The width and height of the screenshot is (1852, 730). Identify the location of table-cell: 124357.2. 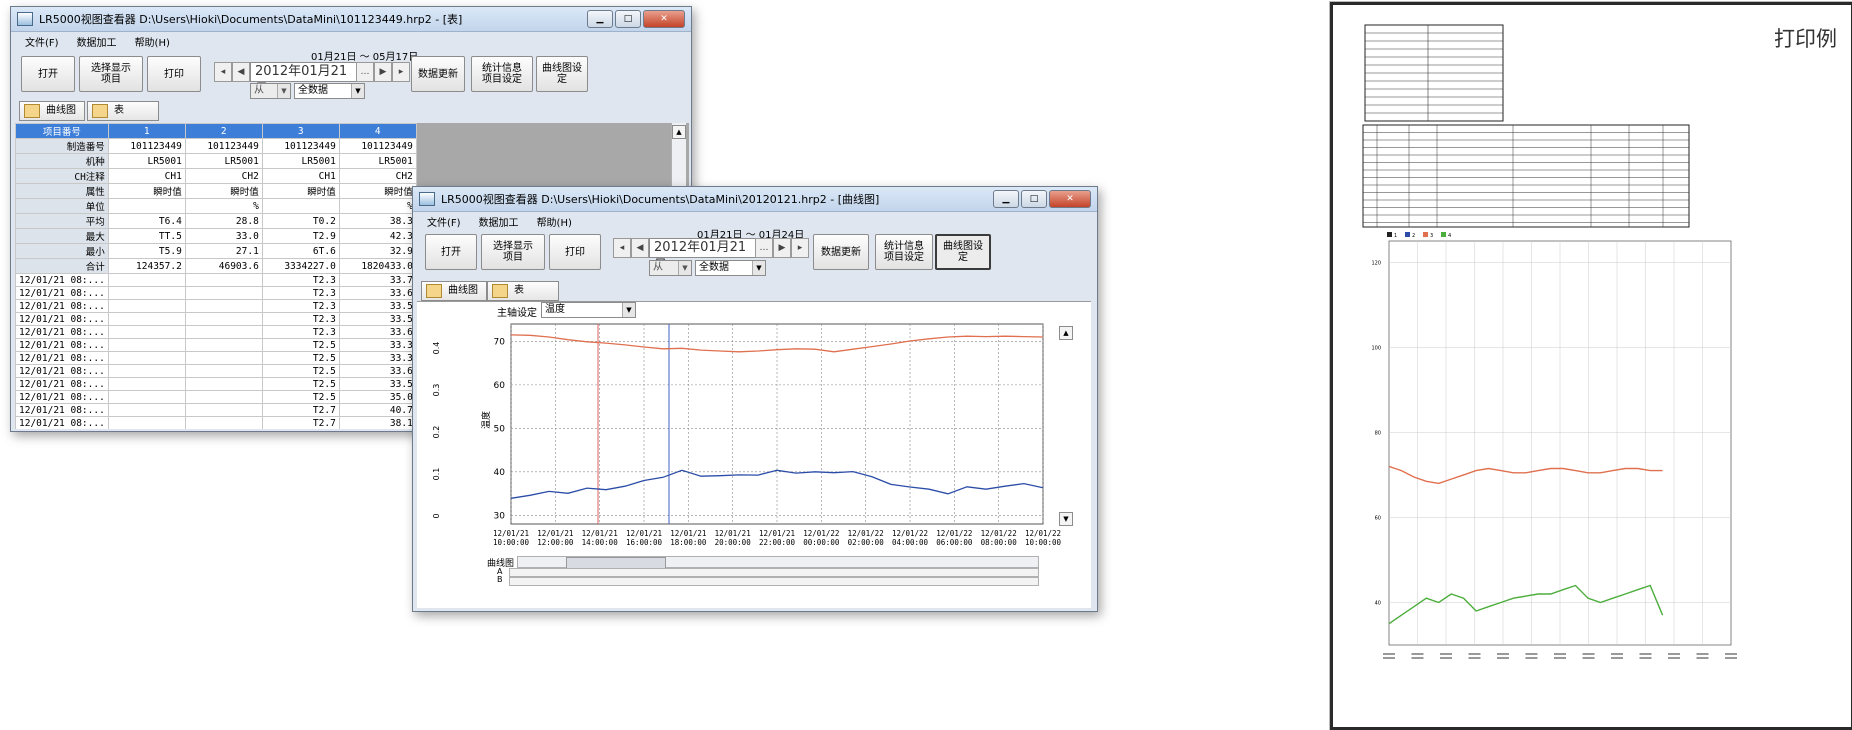
(146, 266).